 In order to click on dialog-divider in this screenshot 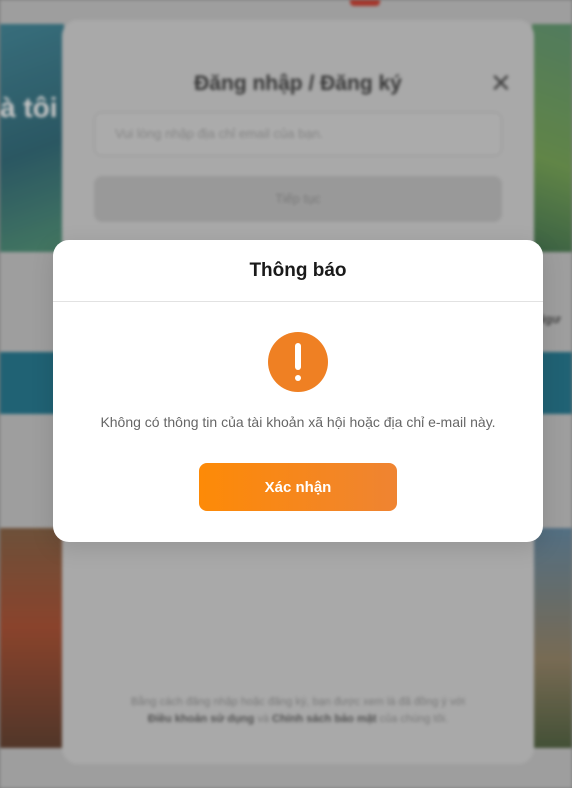, I will do `click(298, 301)`.